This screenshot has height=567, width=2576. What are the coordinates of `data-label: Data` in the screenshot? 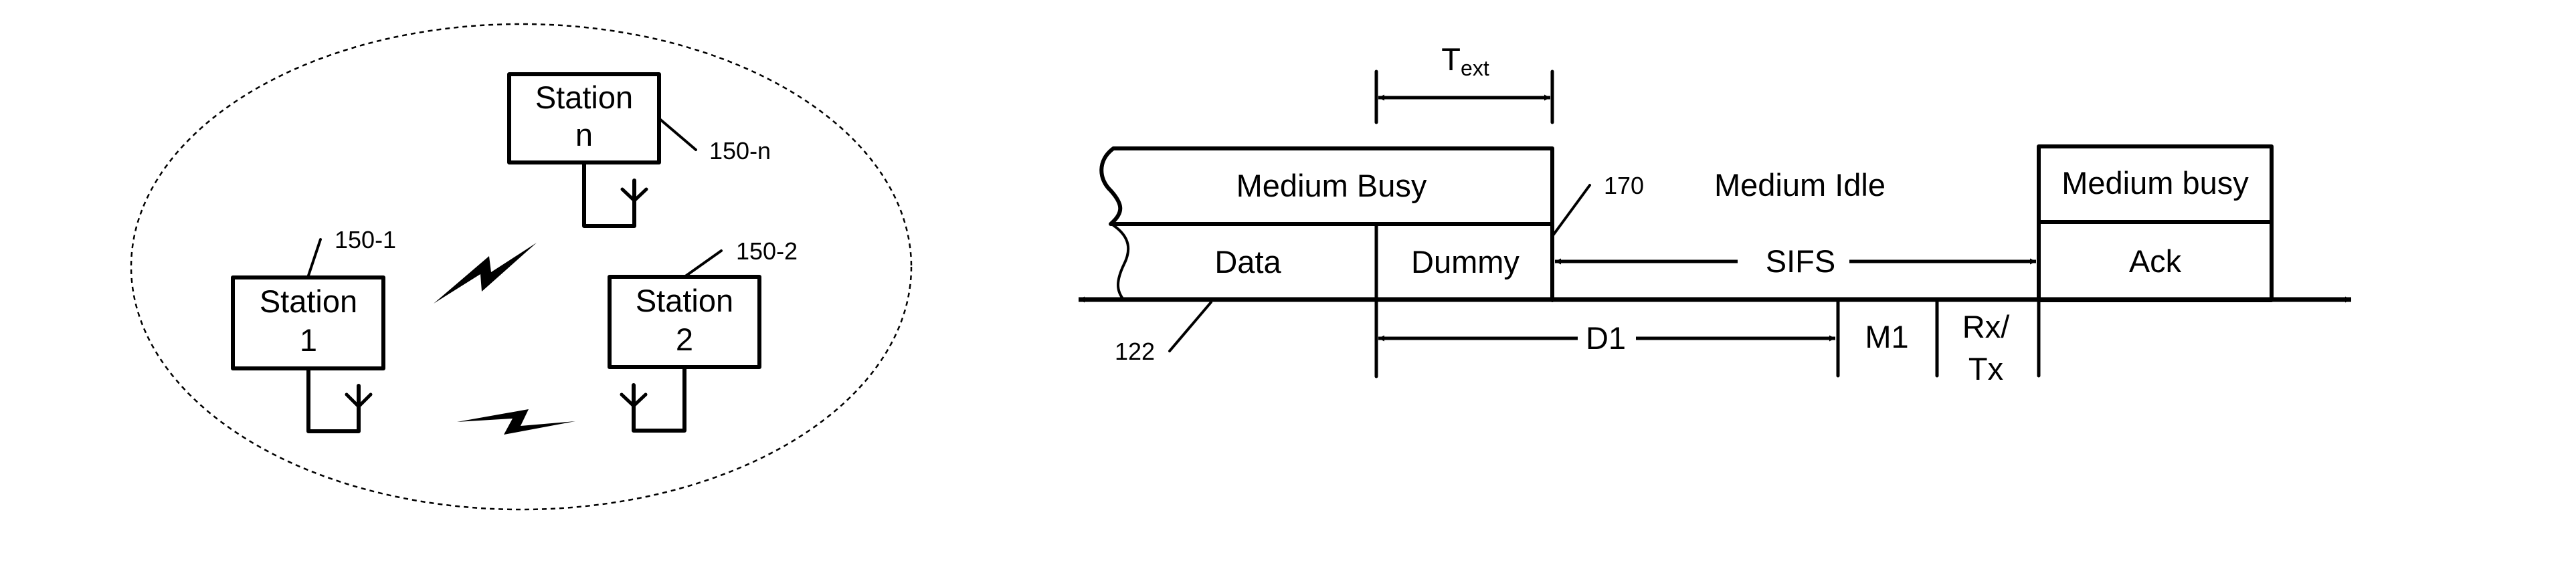 It's located at (1247, 261).